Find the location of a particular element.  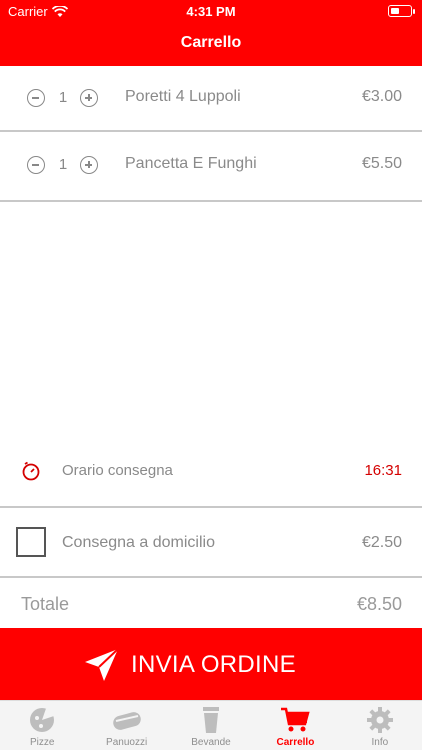

delivery-time-label: Orario consegna is located at coordinates (117, 470).